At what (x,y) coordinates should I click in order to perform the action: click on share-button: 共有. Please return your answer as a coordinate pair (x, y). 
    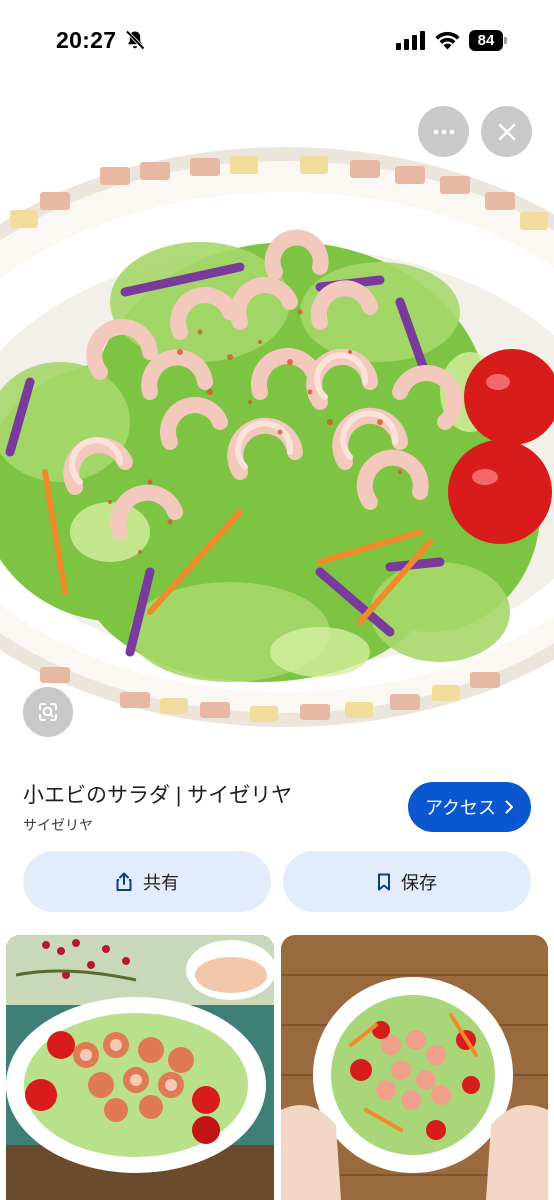
    Looking at the image, I should click on (147, 881).